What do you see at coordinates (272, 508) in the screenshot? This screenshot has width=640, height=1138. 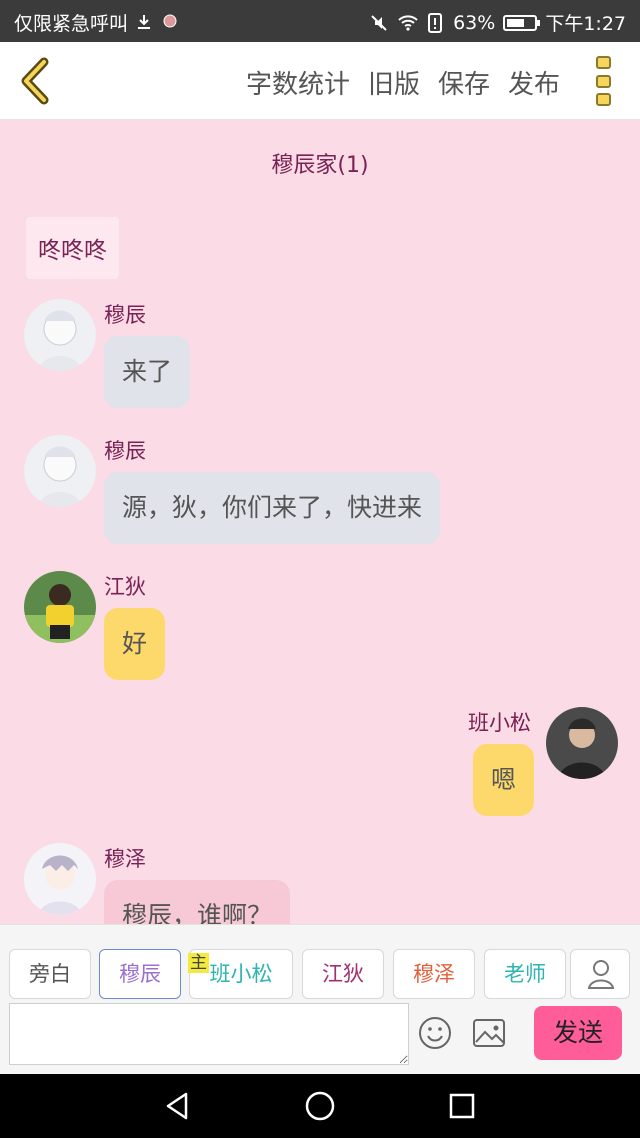 I see `message-bubble: 源，狄，你们来了，快进来` at bounding box center [272, 508].